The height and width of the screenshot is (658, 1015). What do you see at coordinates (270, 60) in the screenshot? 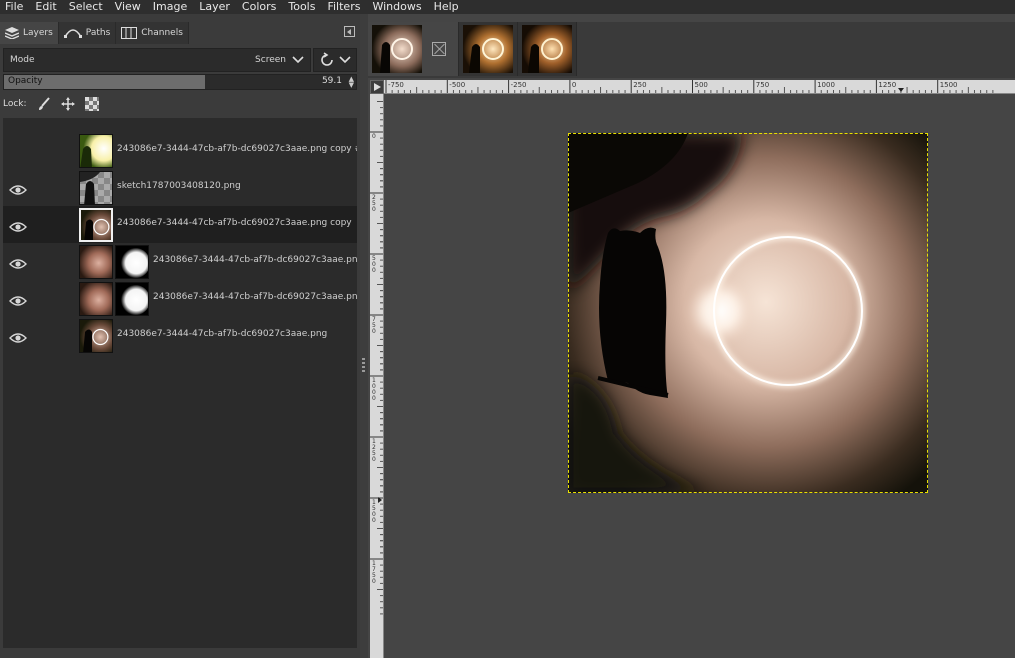
I see `mode-value: Screen` at bounding box center [270, 60].